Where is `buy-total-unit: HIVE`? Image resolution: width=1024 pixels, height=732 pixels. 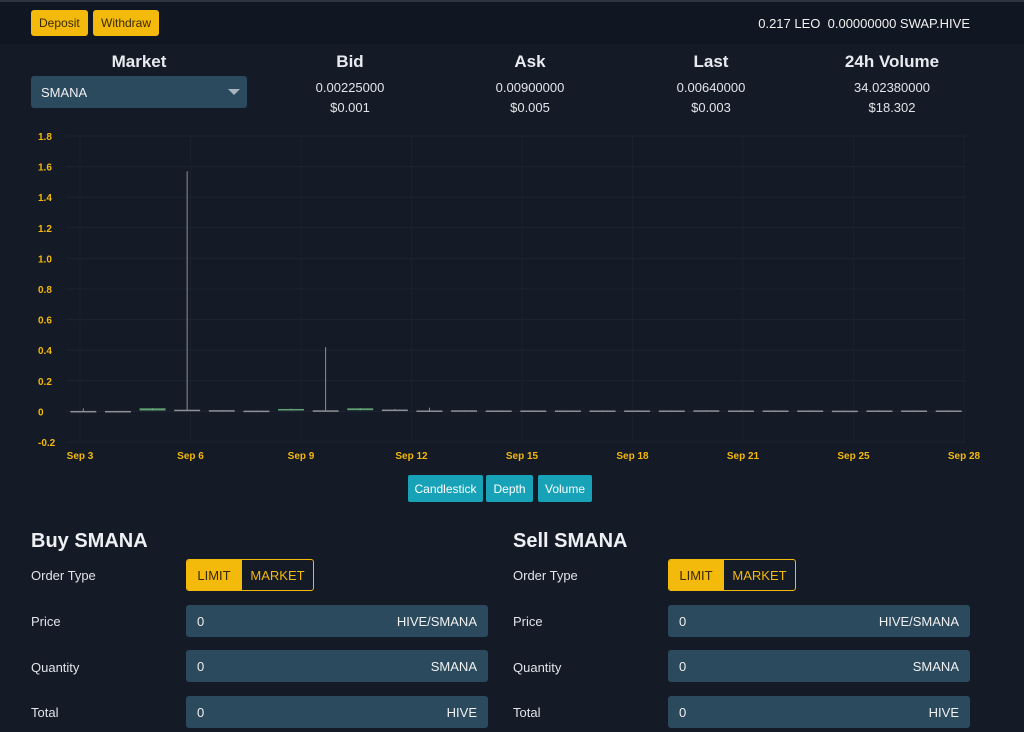
buy-total-unit: HIVE is located at coordinates (461, 712).